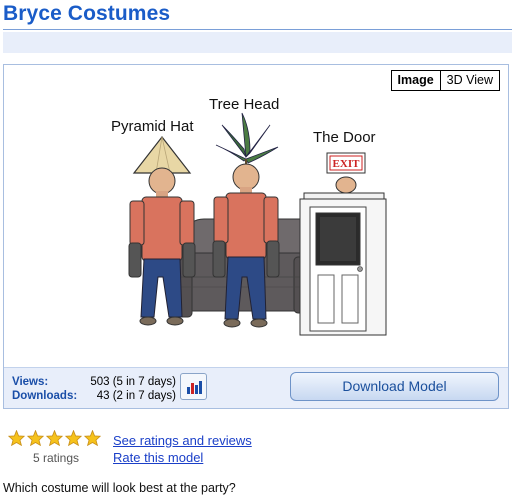 Image resolution: width=512 pixels, height=501 pixels. I want to click on downloads-label: Downloads:, so click(45, 396).